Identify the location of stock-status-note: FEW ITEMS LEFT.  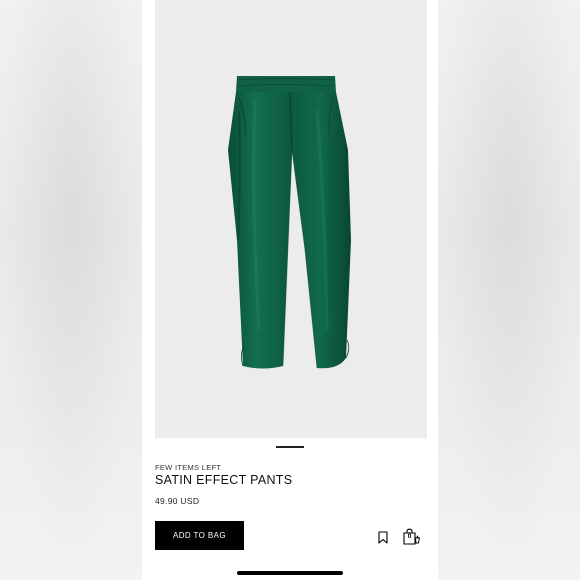
(188, 467).